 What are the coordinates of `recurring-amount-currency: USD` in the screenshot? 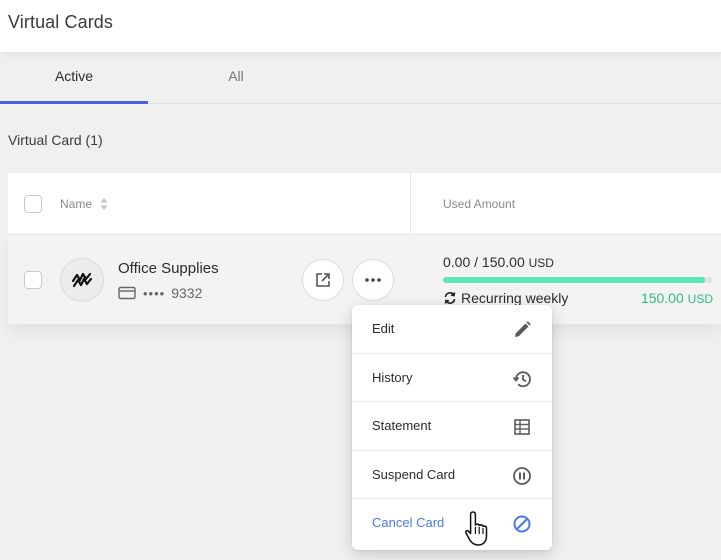 It's located at (700, 299).